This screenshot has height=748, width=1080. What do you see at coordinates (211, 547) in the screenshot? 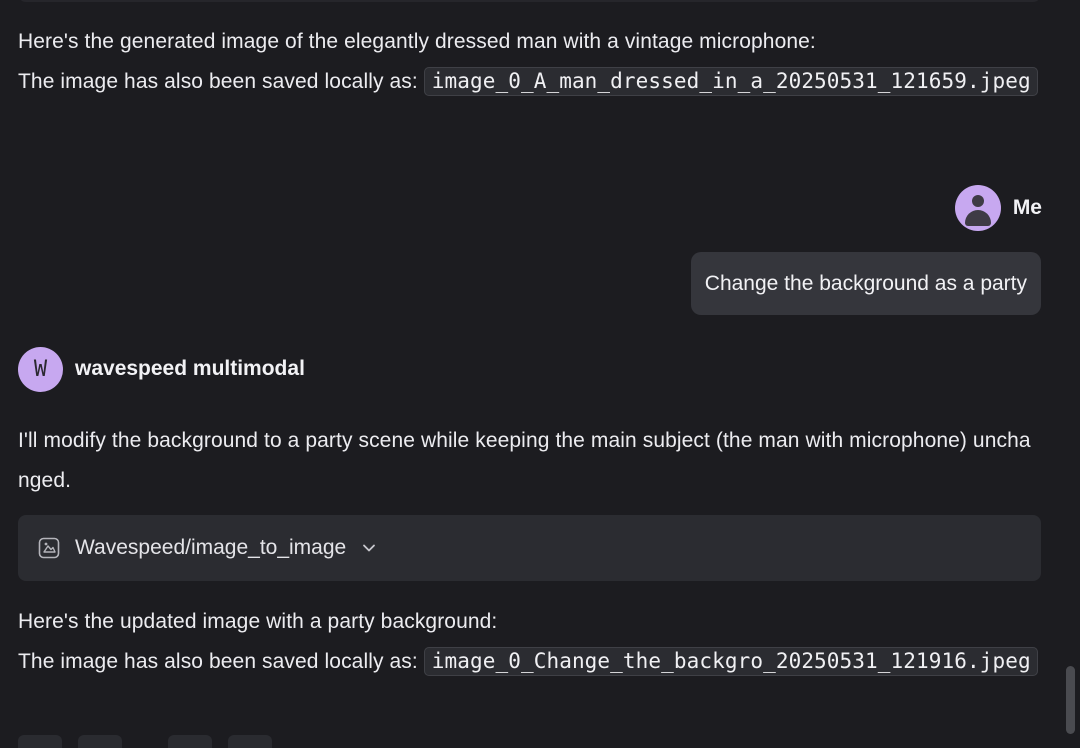
I see `tool-name: Wavespeed/image_to_image` at bounding box center [211, 547].